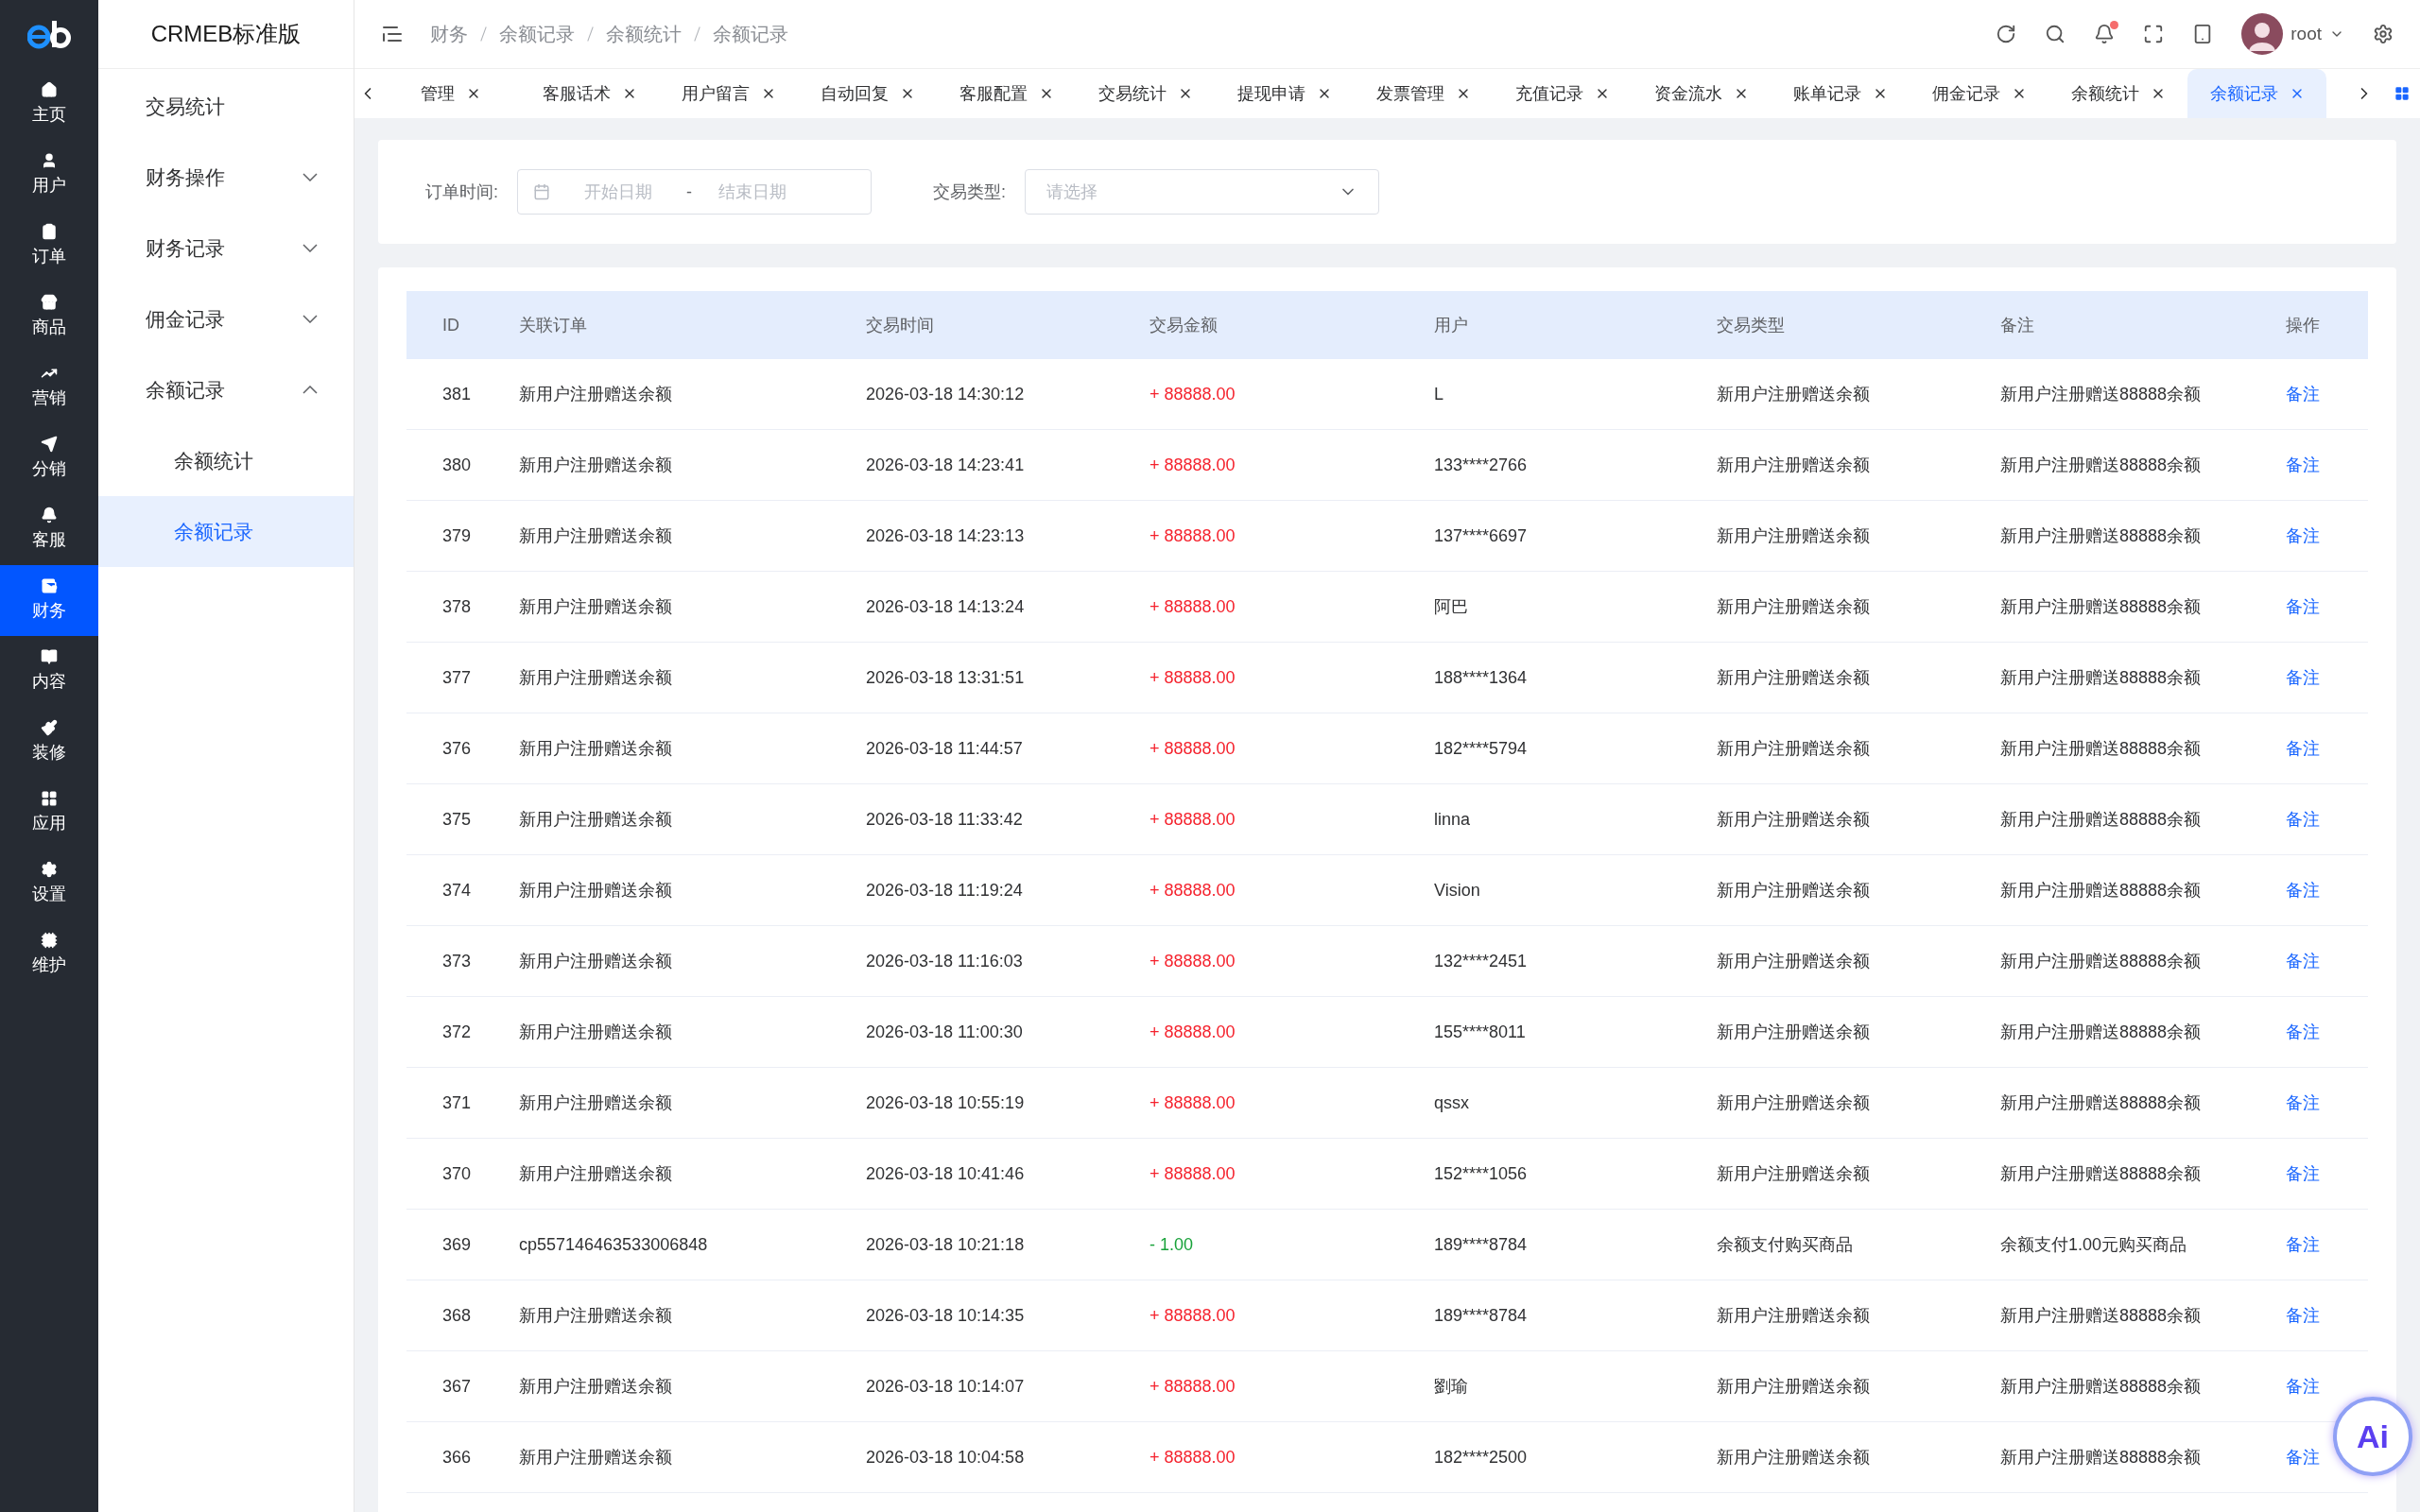  What do you see at coordinates (49, 813) in the screenshot?
I see `nav-item: 应用` at bounding box center [49, 813].